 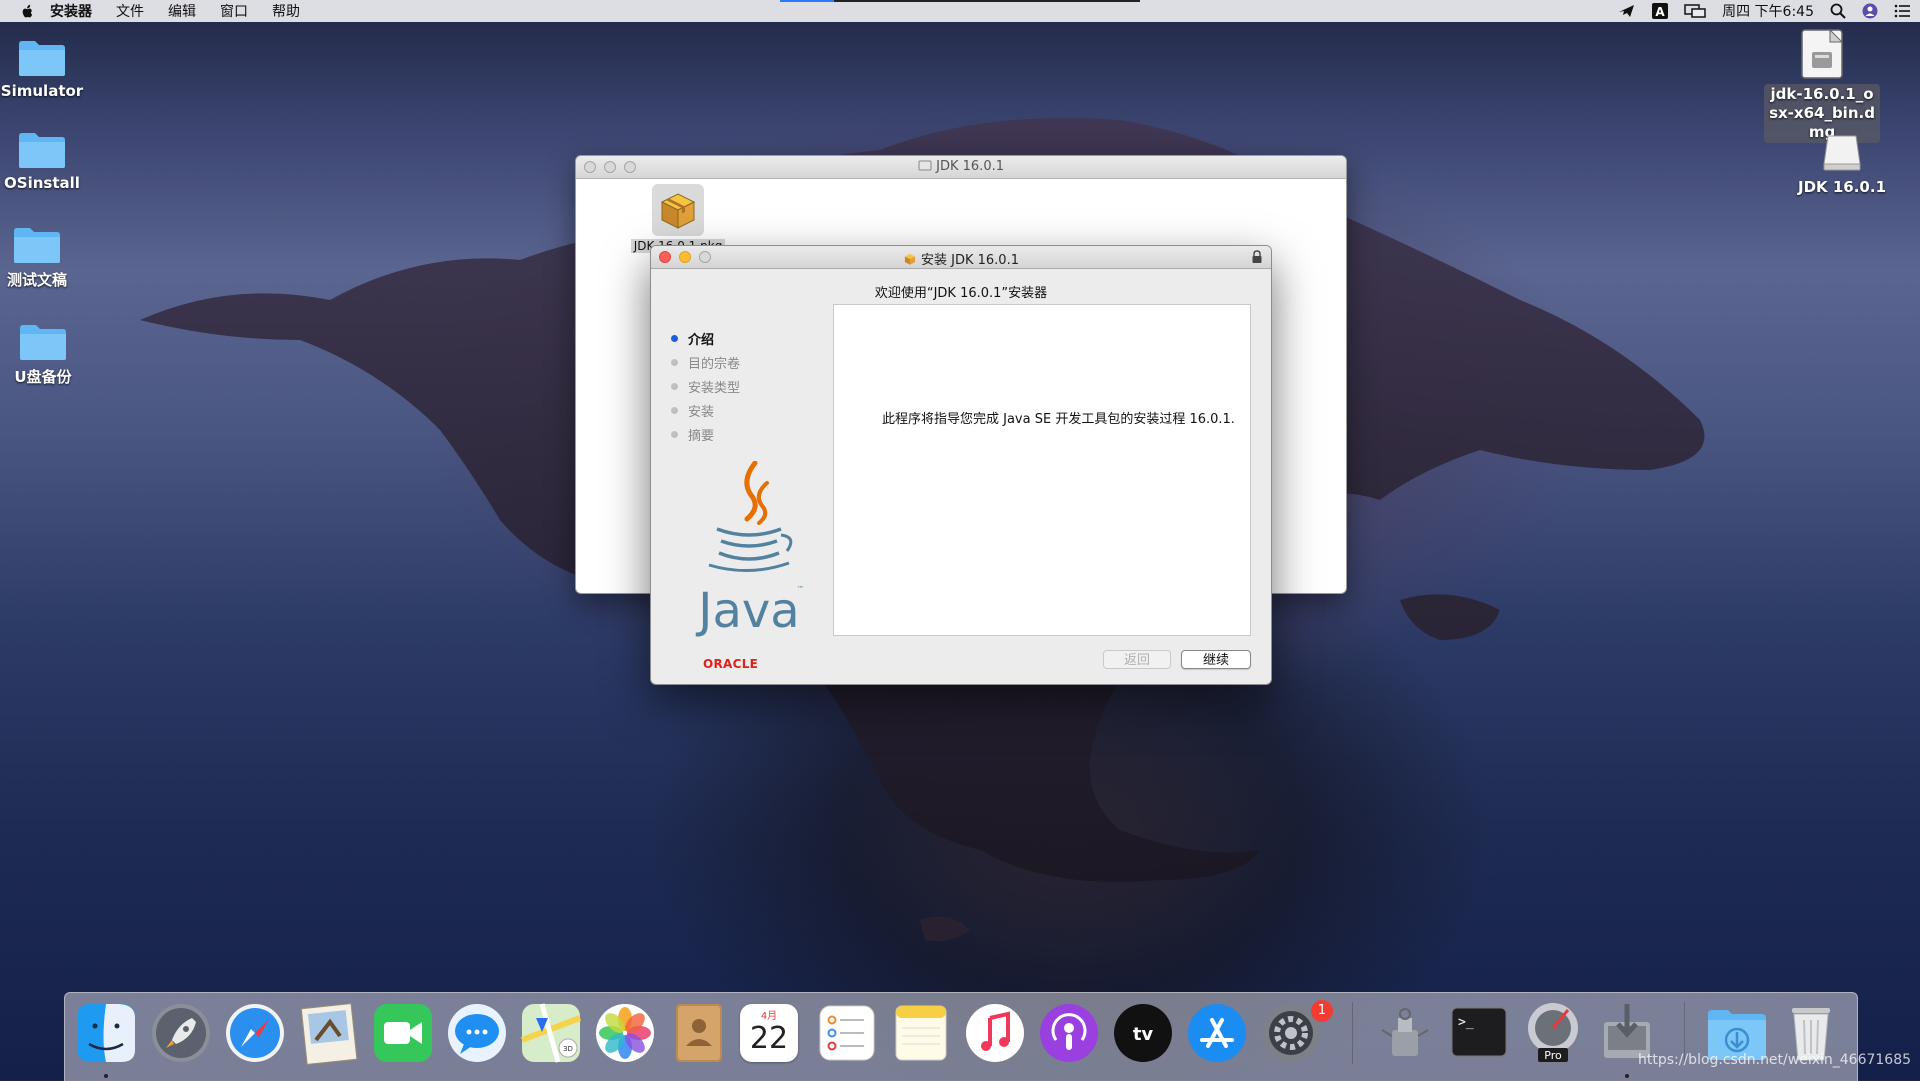 What do you see at coordinates (1870, 11) in the screenshot?
I see `user-avatar-icon` at bounding box center [1870, 11].